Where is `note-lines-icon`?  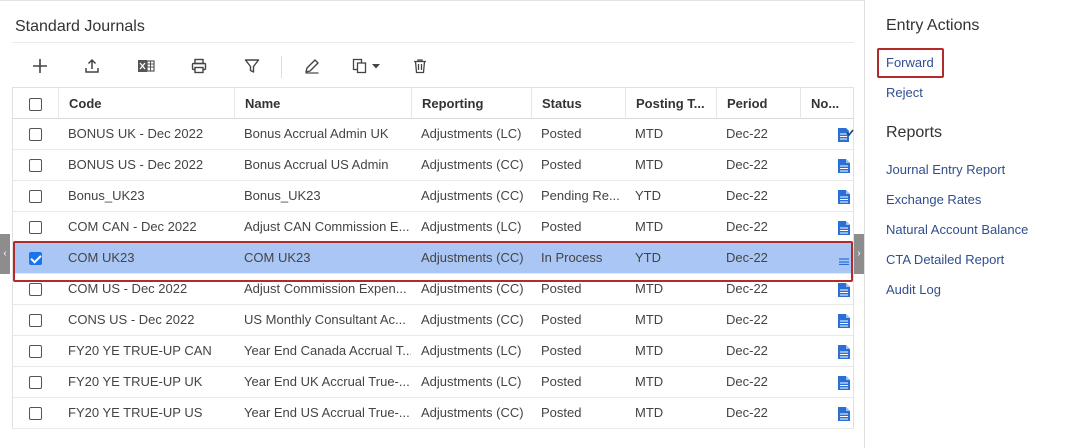
note-lines-icon is located at coordinates (844, 261).